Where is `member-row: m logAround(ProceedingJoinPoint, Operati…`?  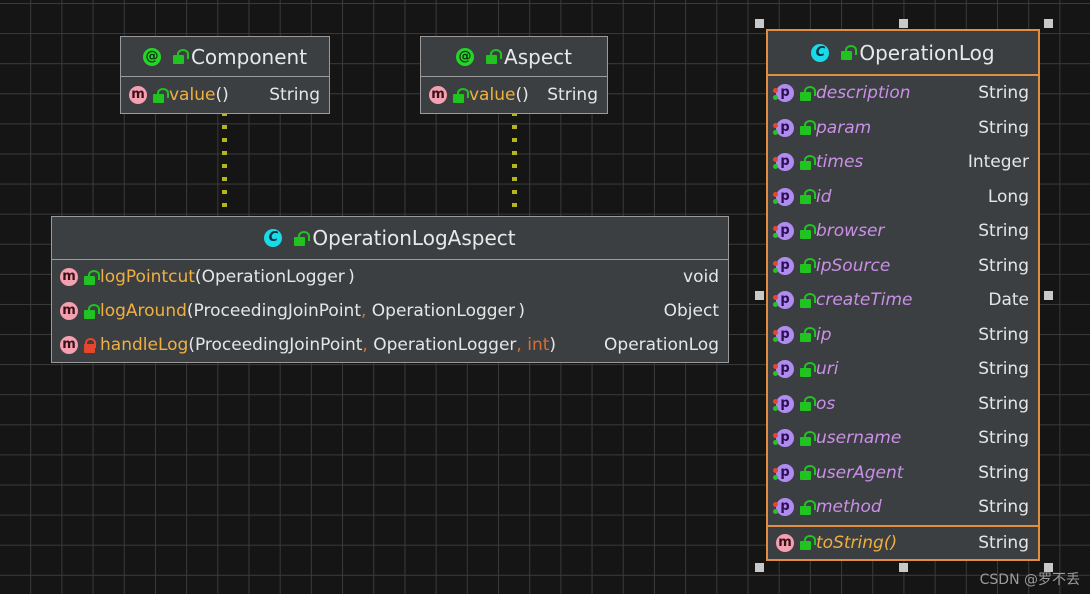
member-row: m logAround(ProceedingJoinPoint, Operati… is located at coordinates (390, 311).